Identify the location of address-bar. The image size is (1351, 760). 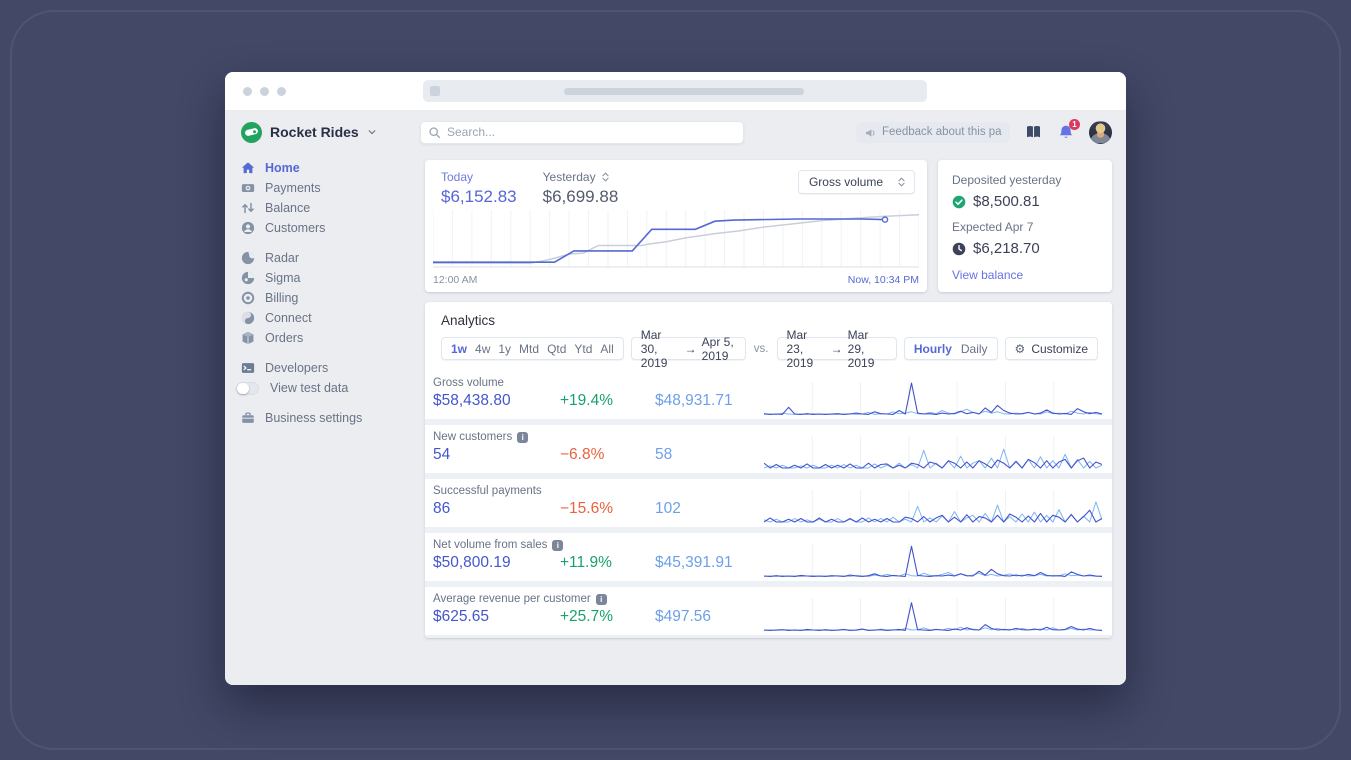
(675, 91).